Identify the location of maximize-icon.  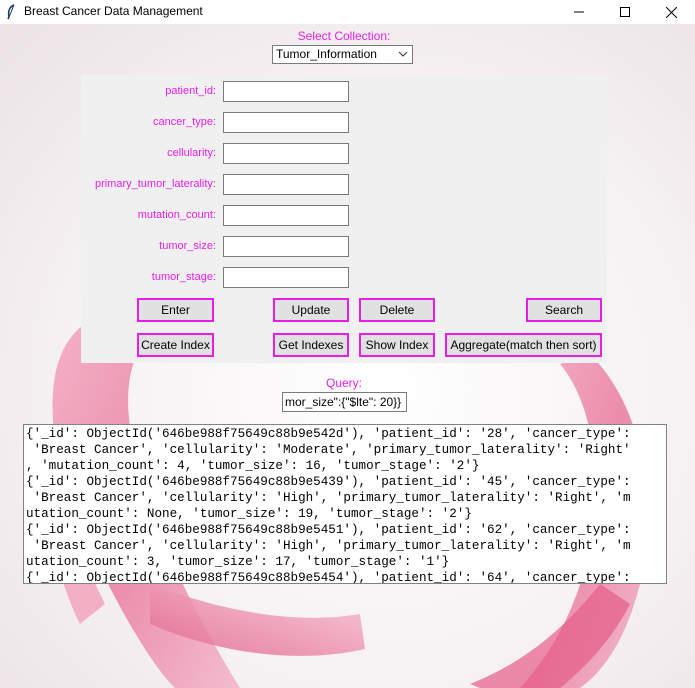
(625, 12).